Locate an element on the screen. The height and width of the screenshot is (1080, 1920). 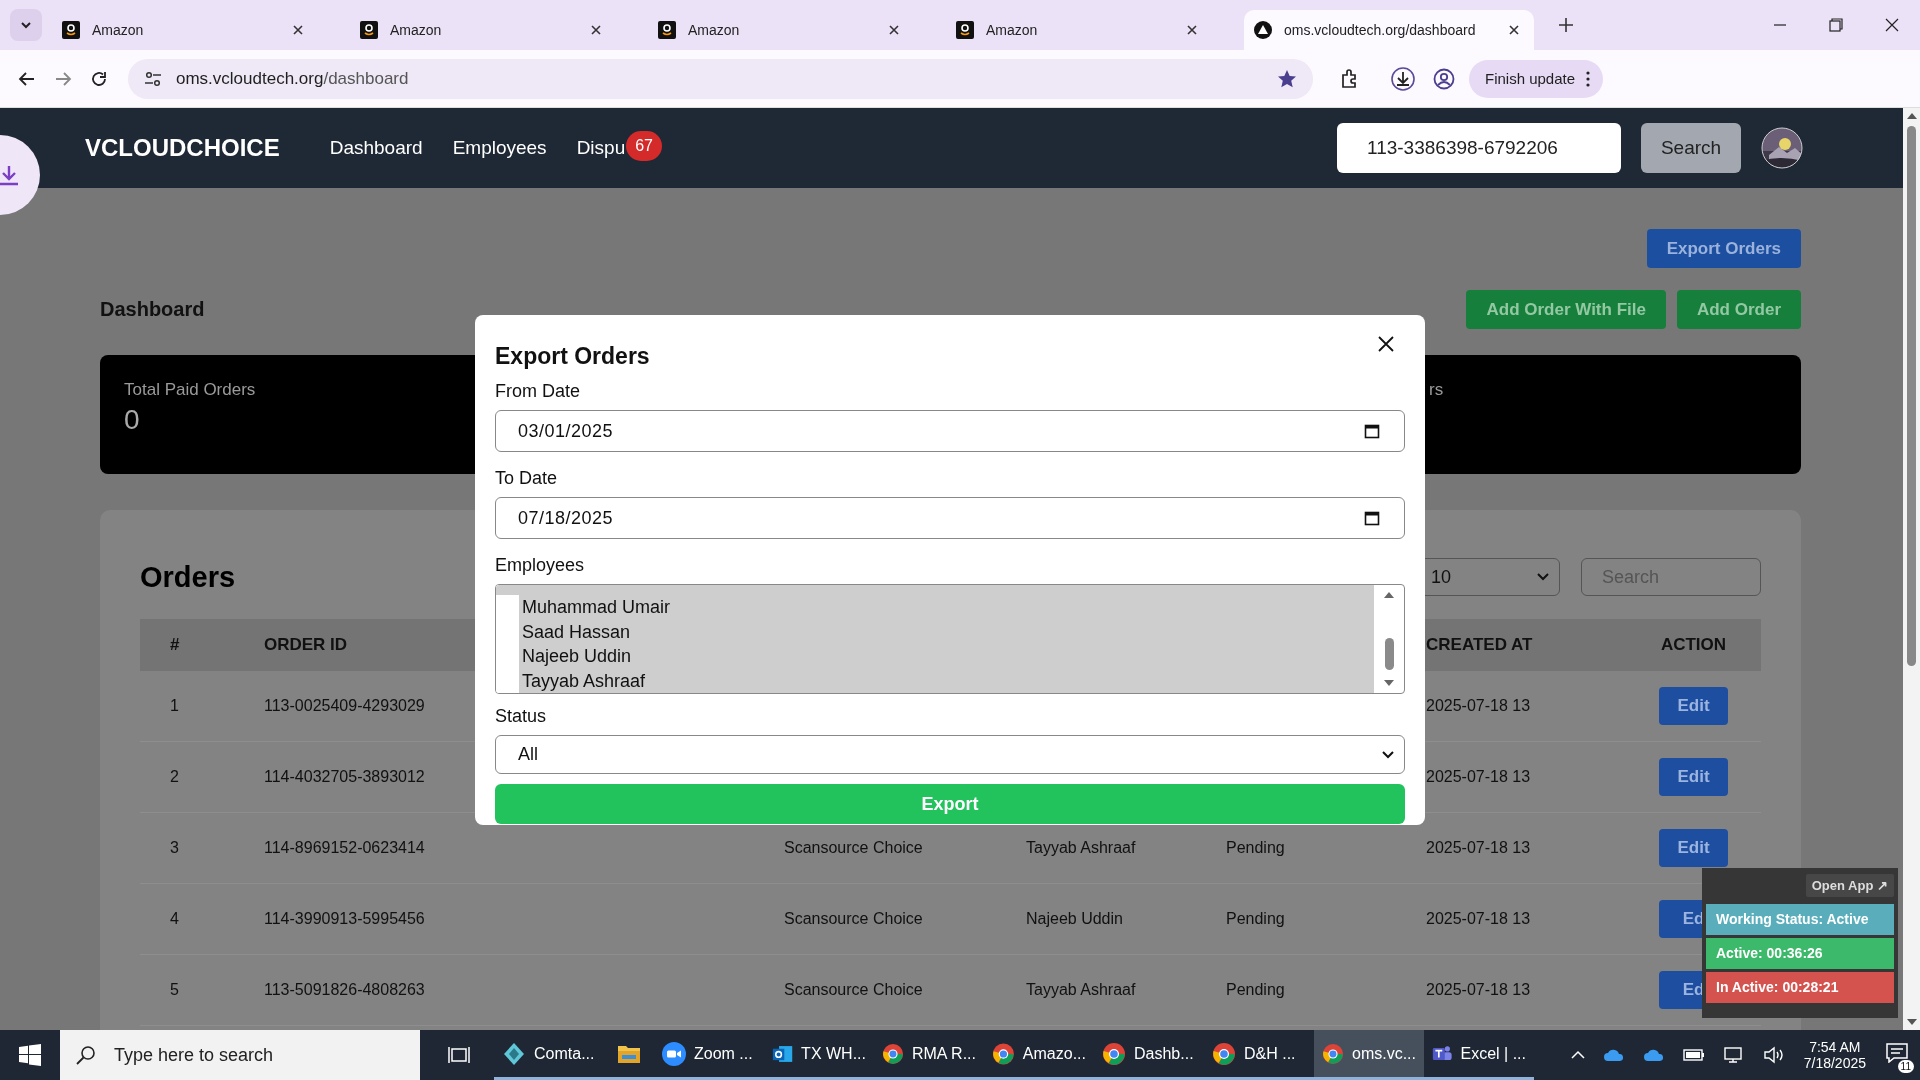
stat-label: Total Paid Orders is located at coordinates (190, 390).